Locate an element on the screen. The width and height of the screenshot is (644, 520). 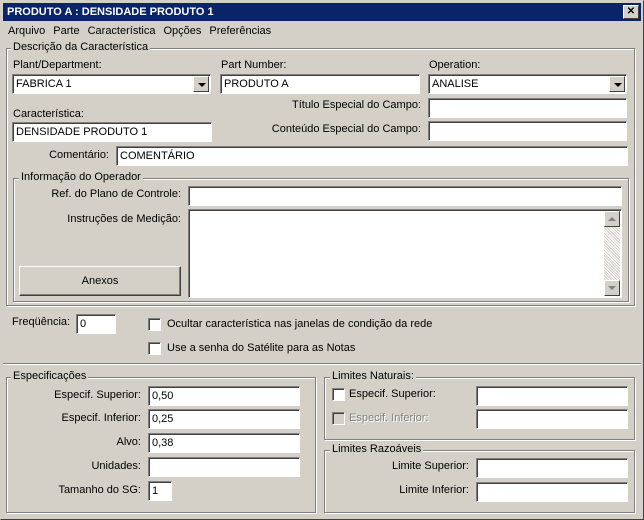
comentario-label: Comentário: is located at coordinates (79, 155).